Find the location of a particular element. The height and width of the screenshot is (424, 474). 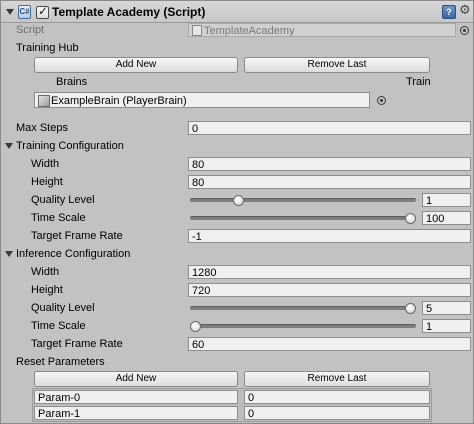

script-label: Script is located at coordinates (30, 30).